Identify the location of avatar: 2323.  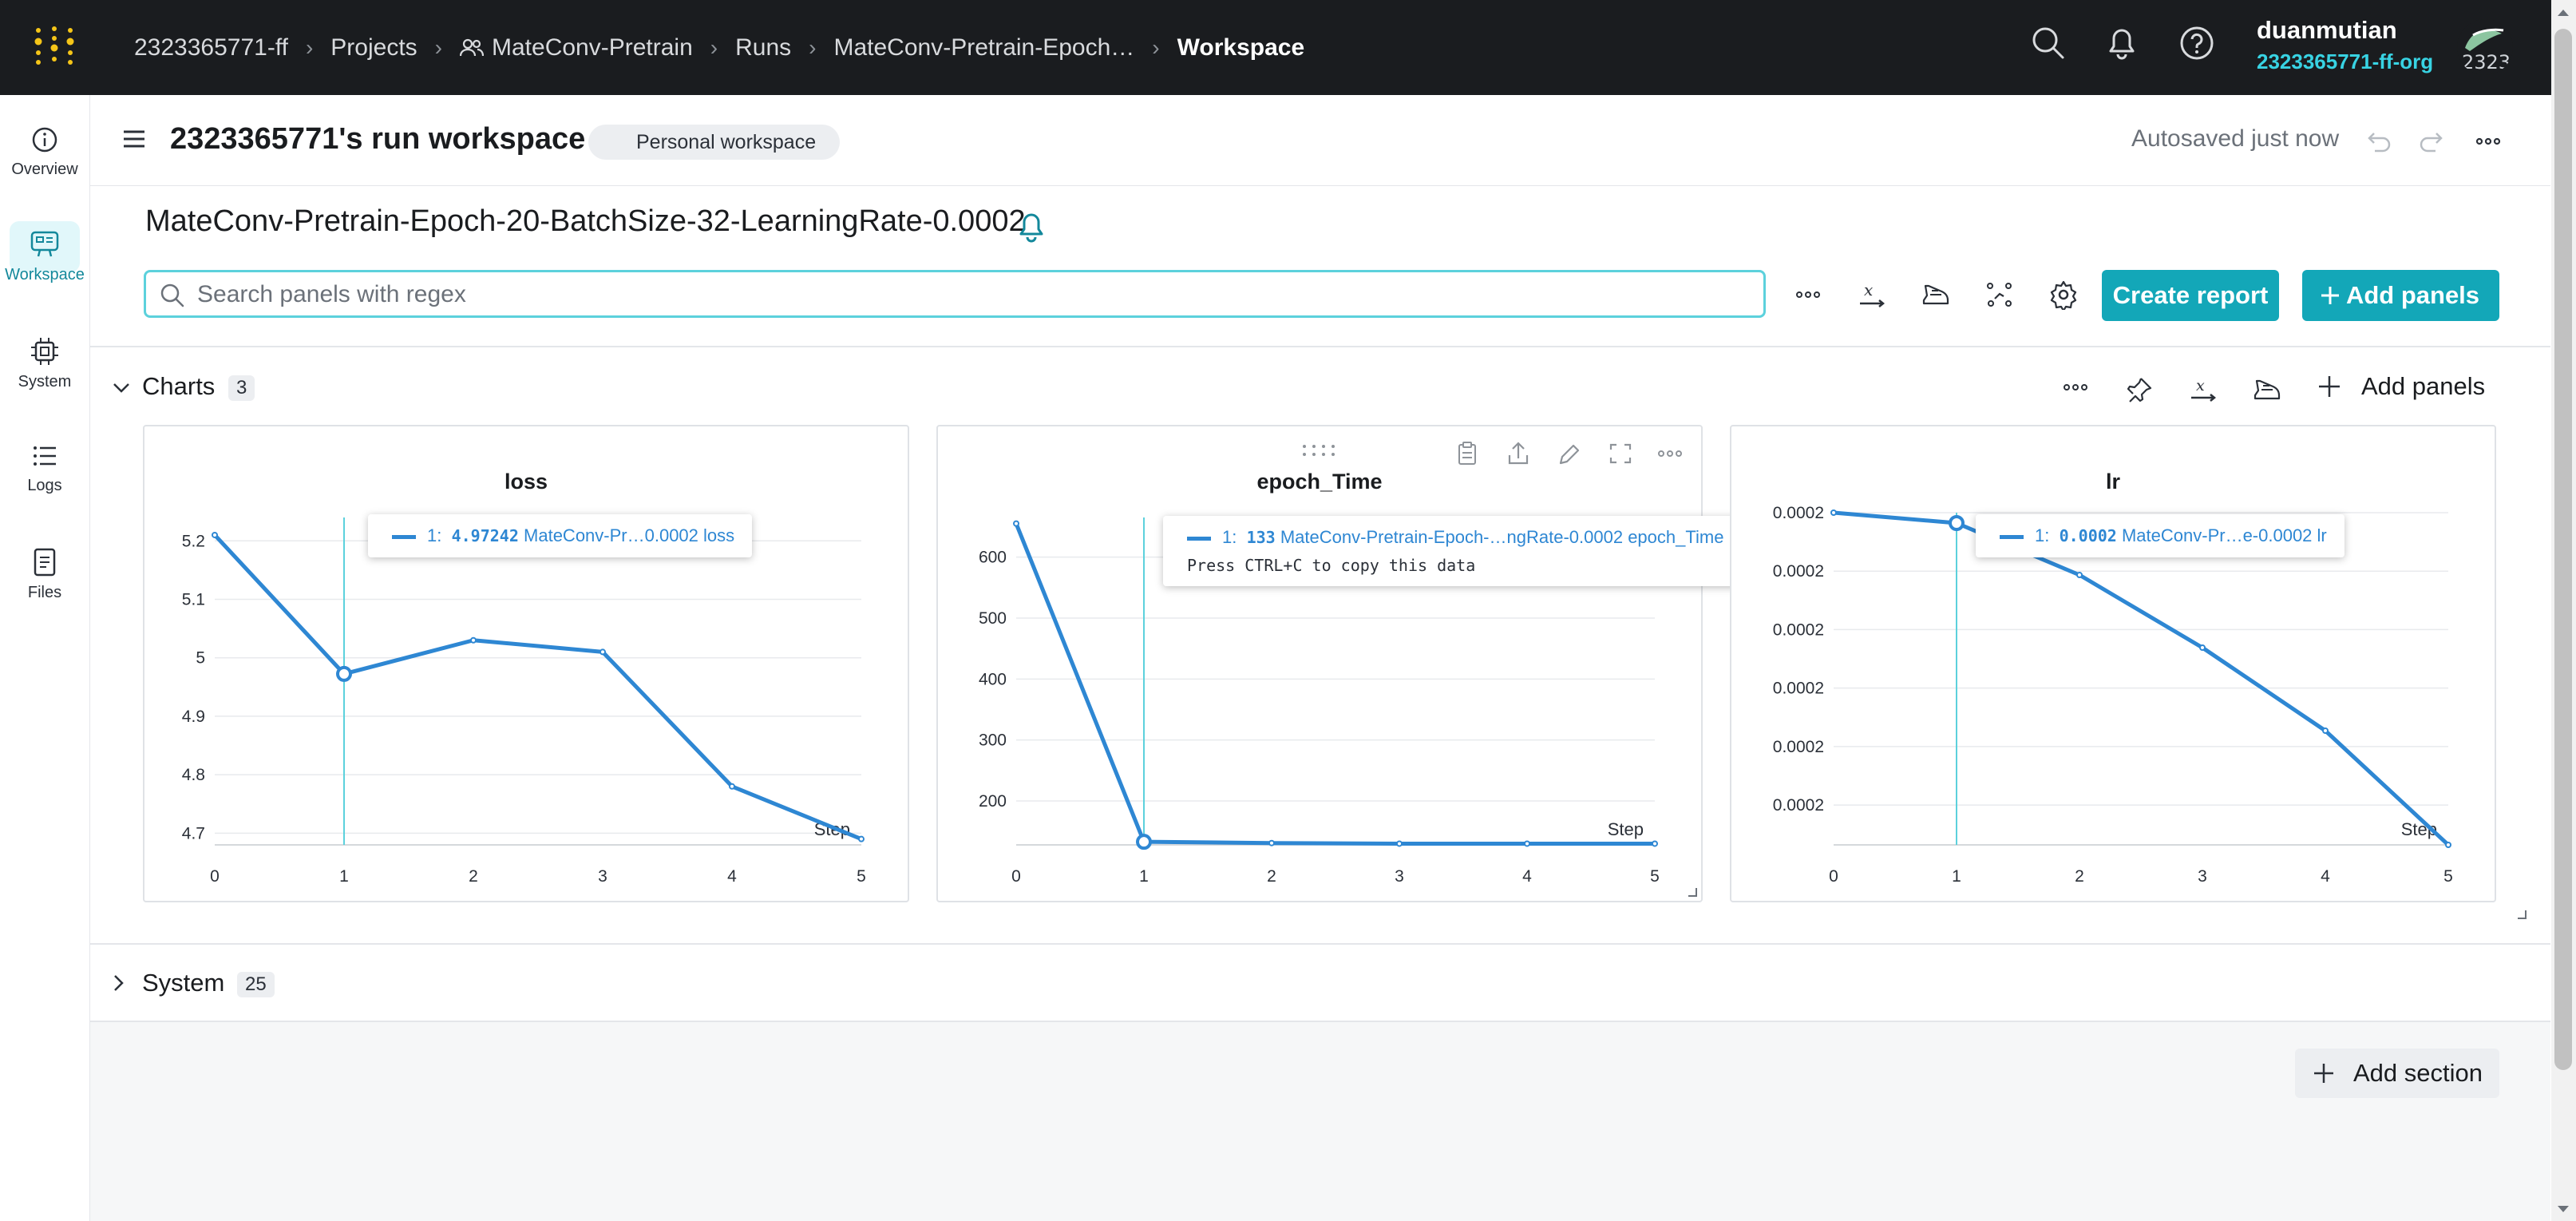
(2485, 47).